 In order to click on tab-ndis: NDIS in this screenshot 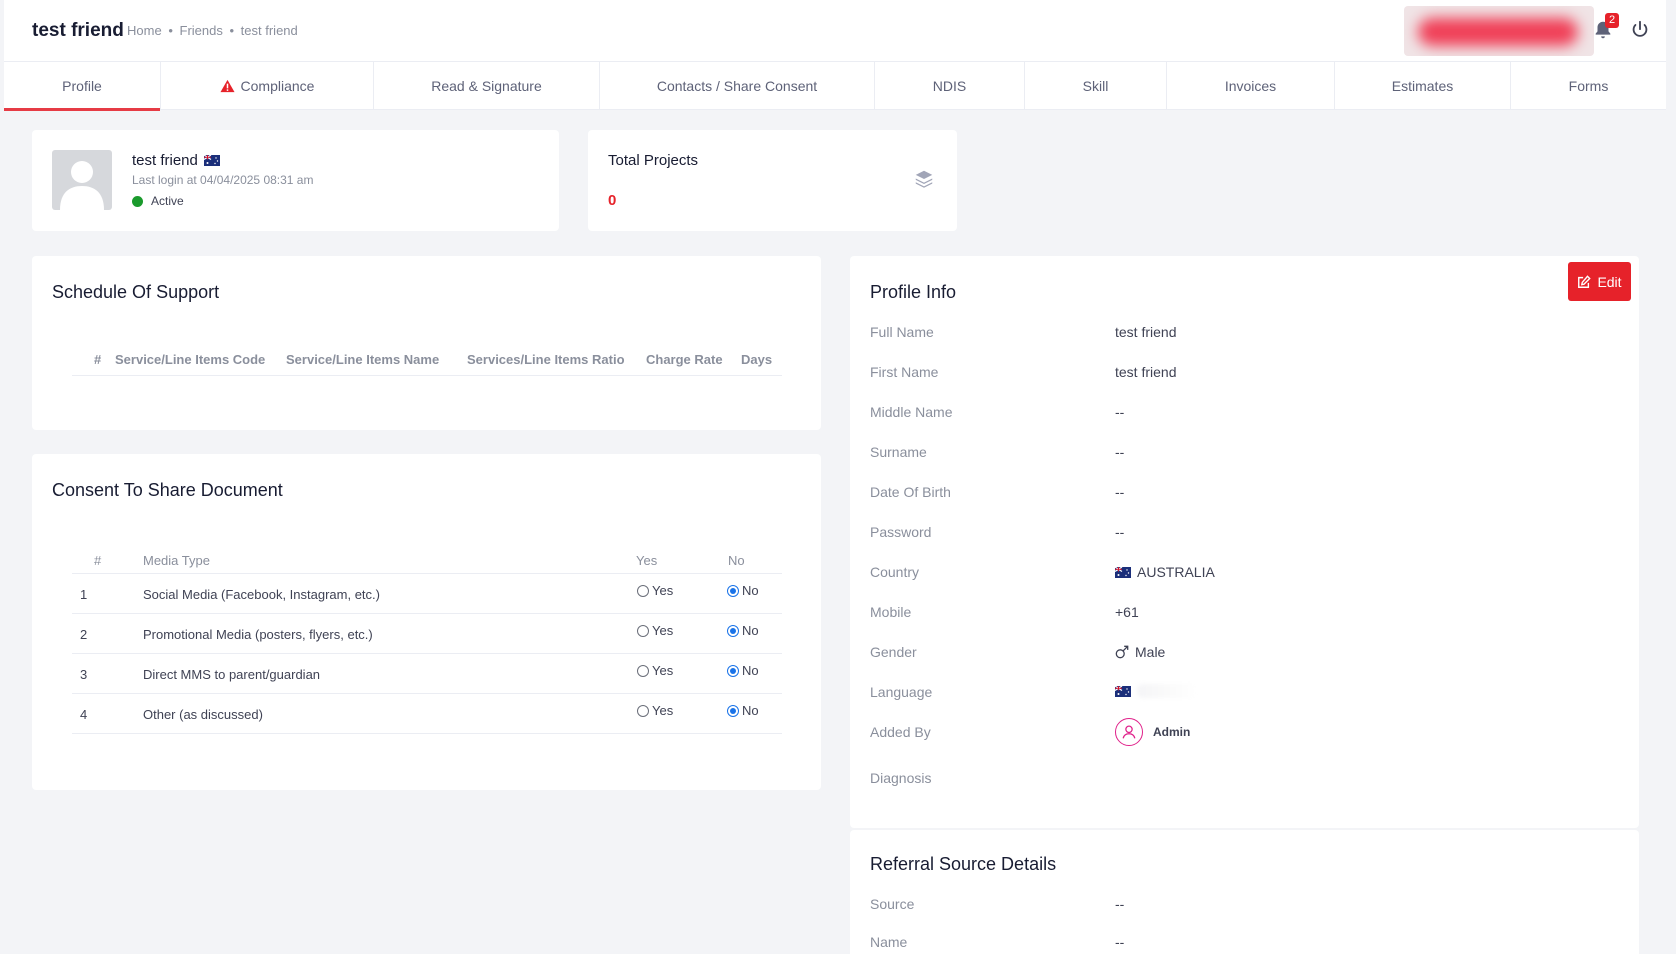, I will do `click(950, 86)`.